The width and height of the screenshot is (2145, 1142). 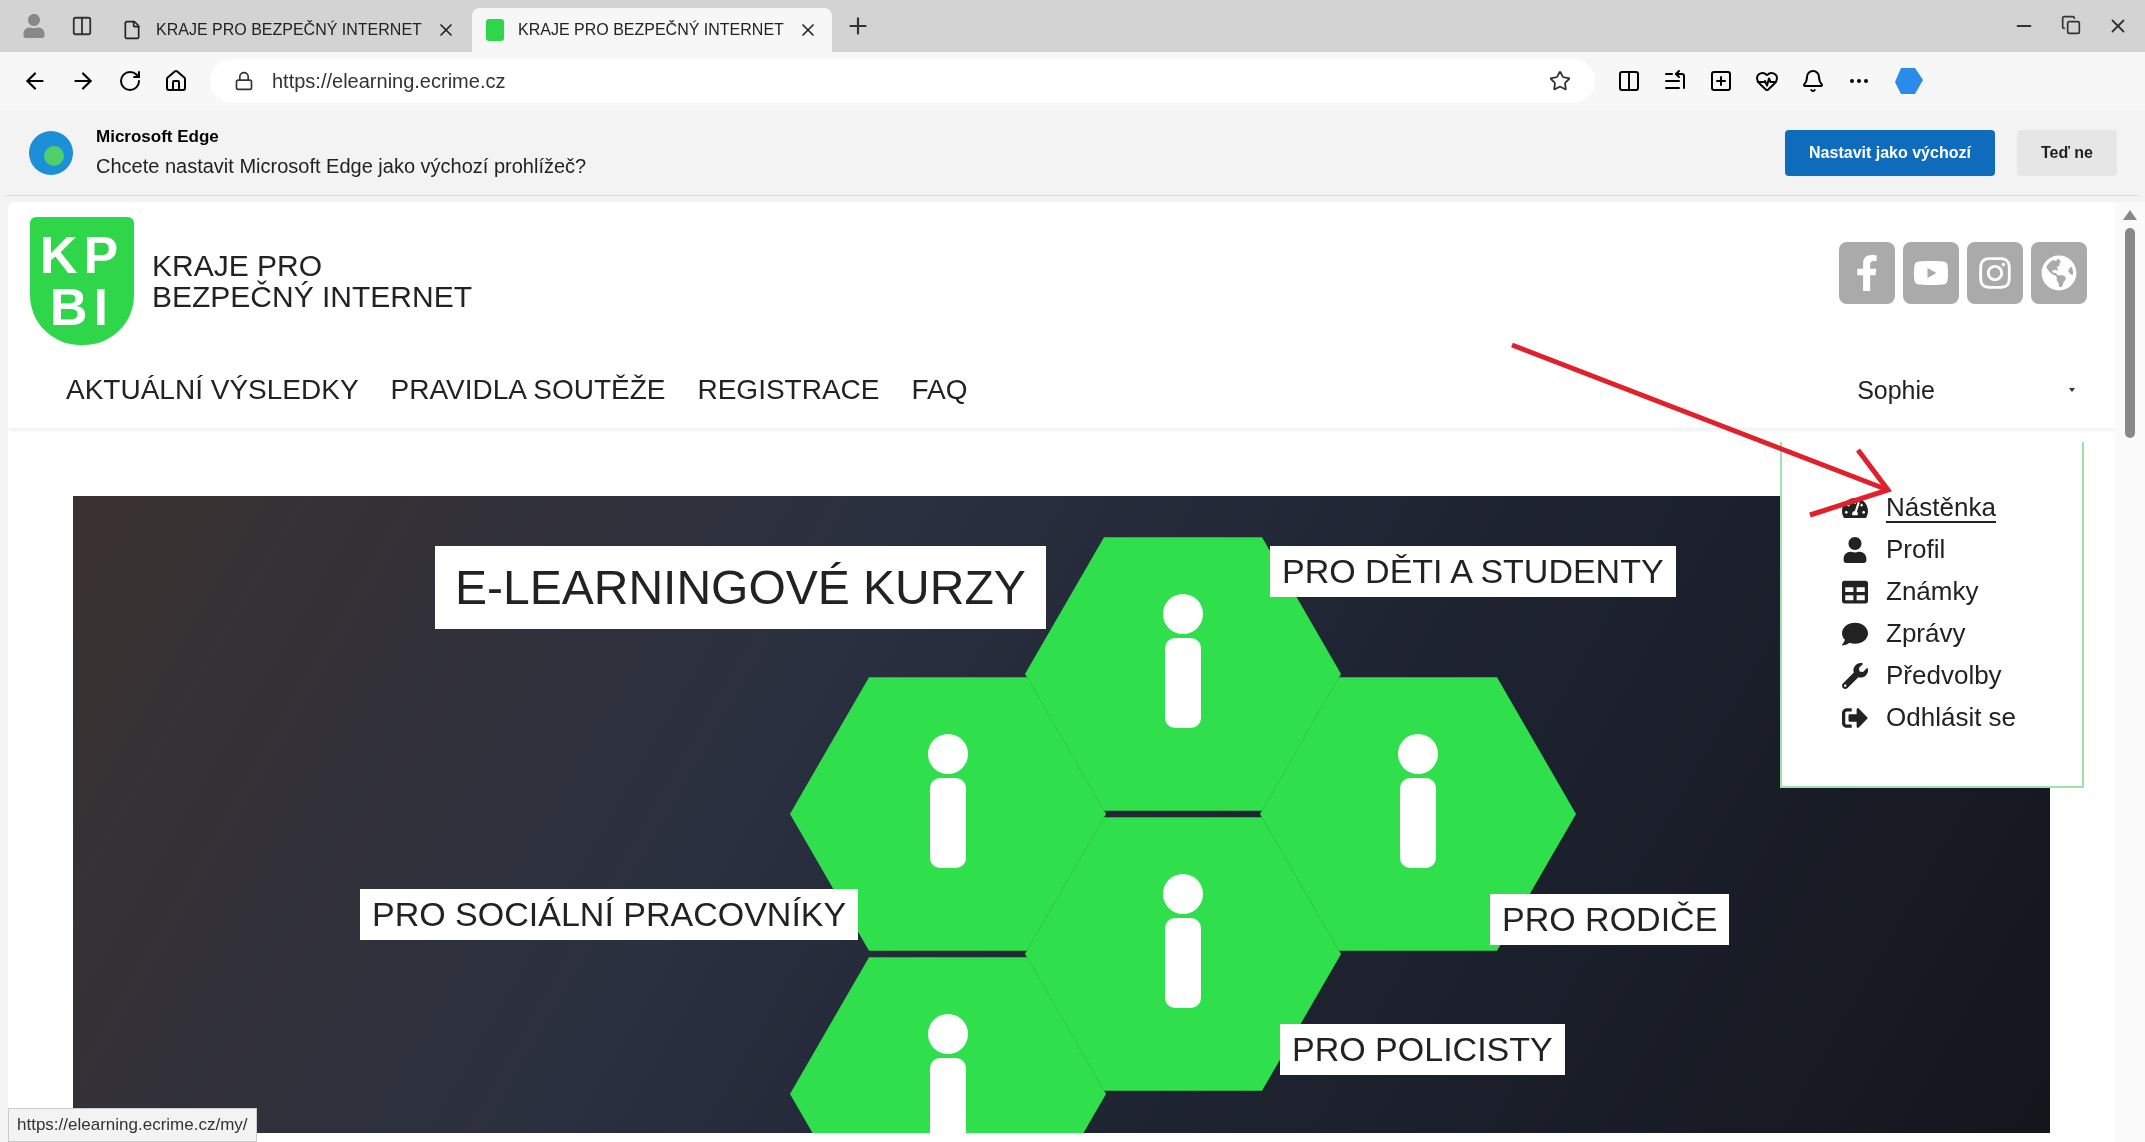 What do you see at coordinates (1560, 81) in the screenshot?
I see `star-icon` at bounding box center [1560, 81].